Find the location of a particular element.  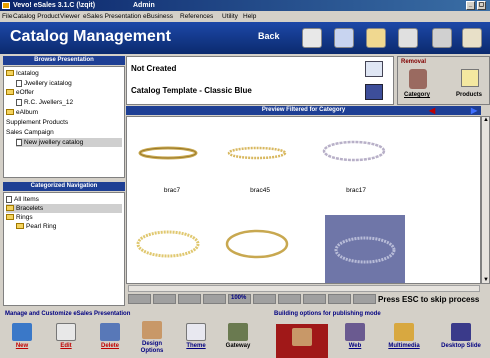

category-removal-icon is located at coordinates (418, 79).